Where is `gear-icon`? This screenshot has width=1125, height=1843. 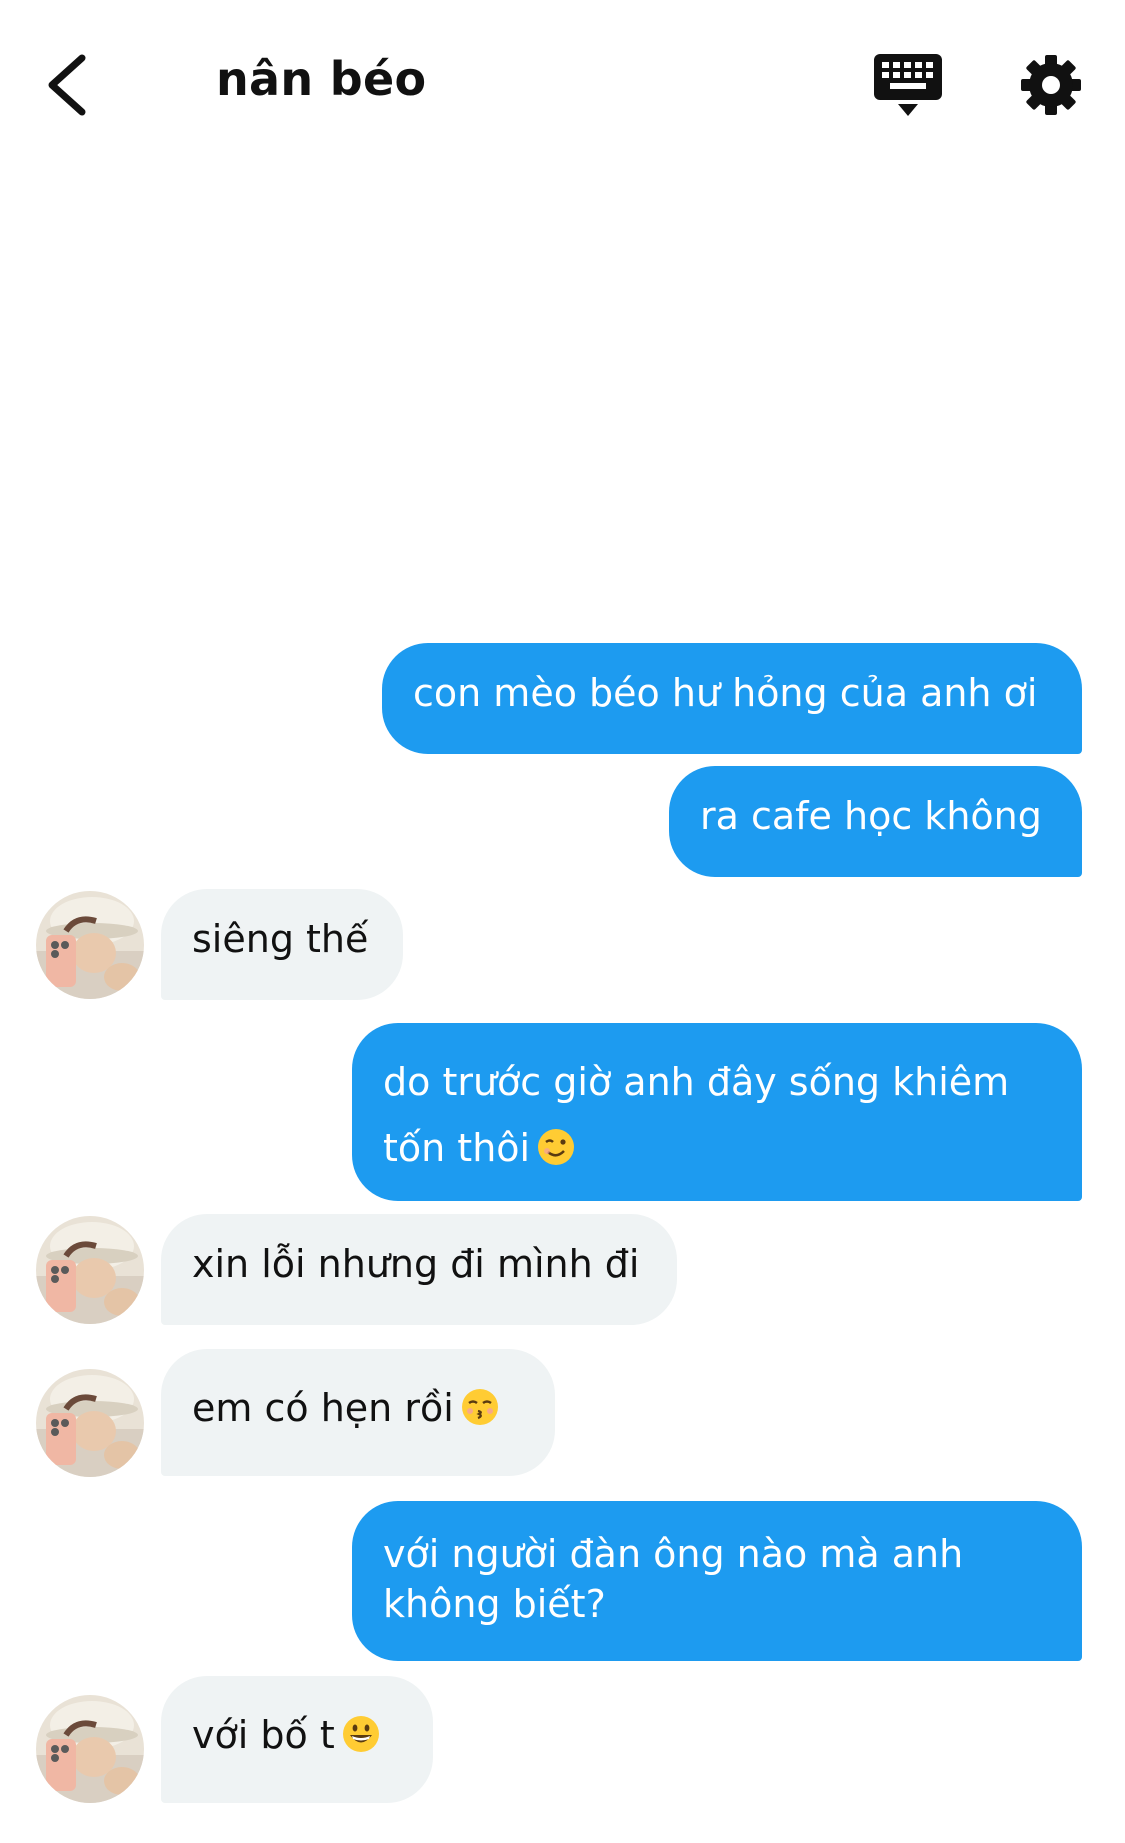 gear-icon is located at coordinates (1051, 85).